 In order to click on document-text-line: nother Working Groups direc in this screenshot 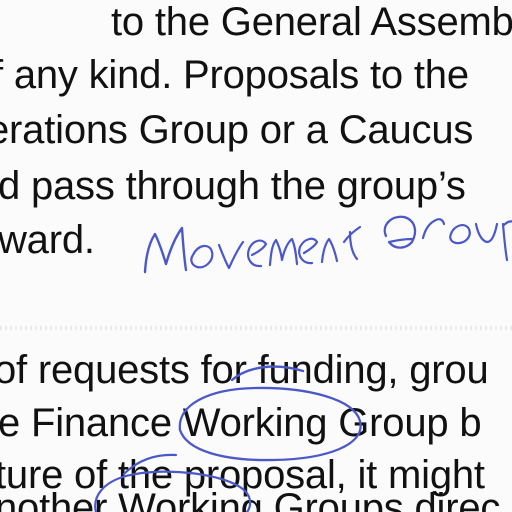, I will do `click(250, 499)`.